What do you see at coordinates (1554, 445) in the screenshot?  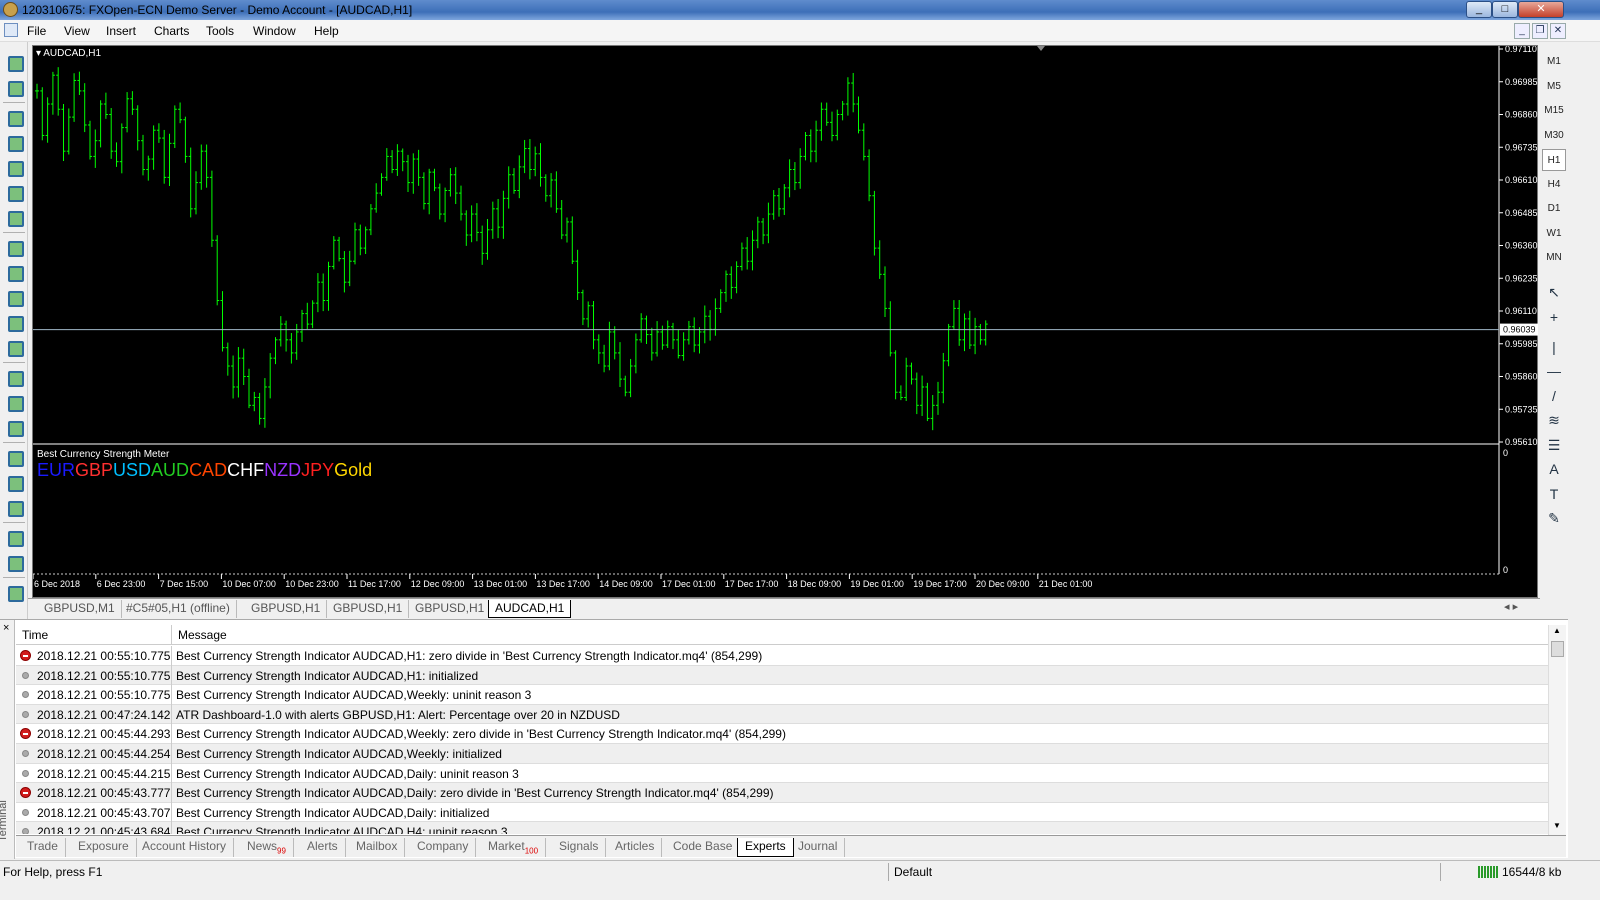 I see `fibonacci-icon: ☰` at bounding box center [1554, 445].